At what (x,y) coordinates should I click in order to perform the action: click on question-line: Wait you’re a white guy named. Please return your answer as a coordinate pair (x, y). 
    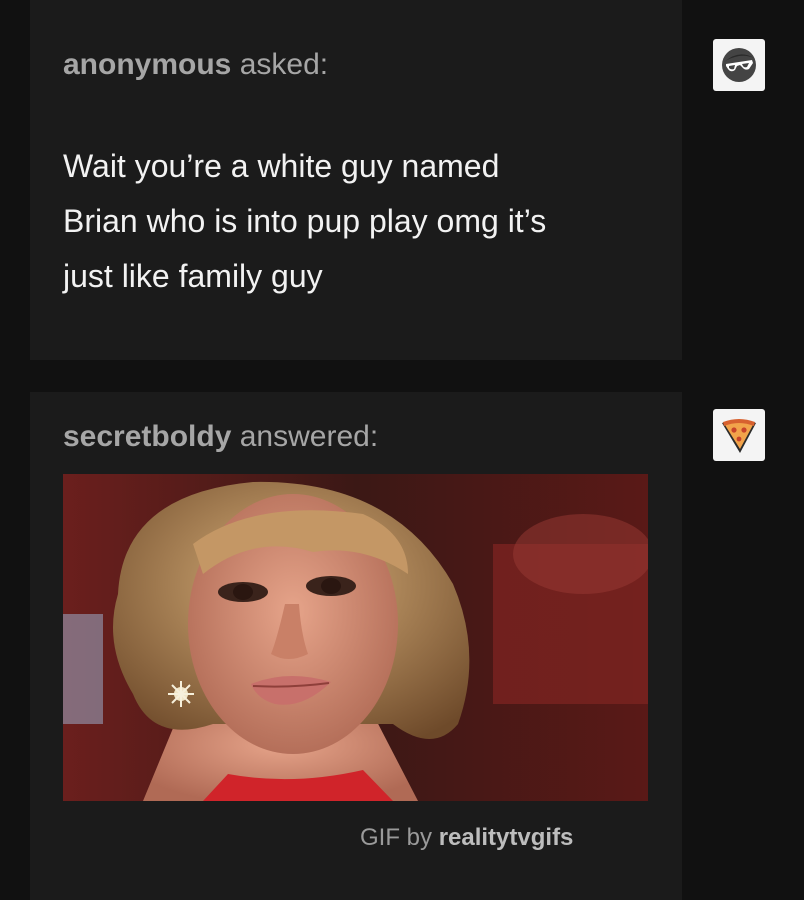
    Looking at the image, I should click on (281, 166).